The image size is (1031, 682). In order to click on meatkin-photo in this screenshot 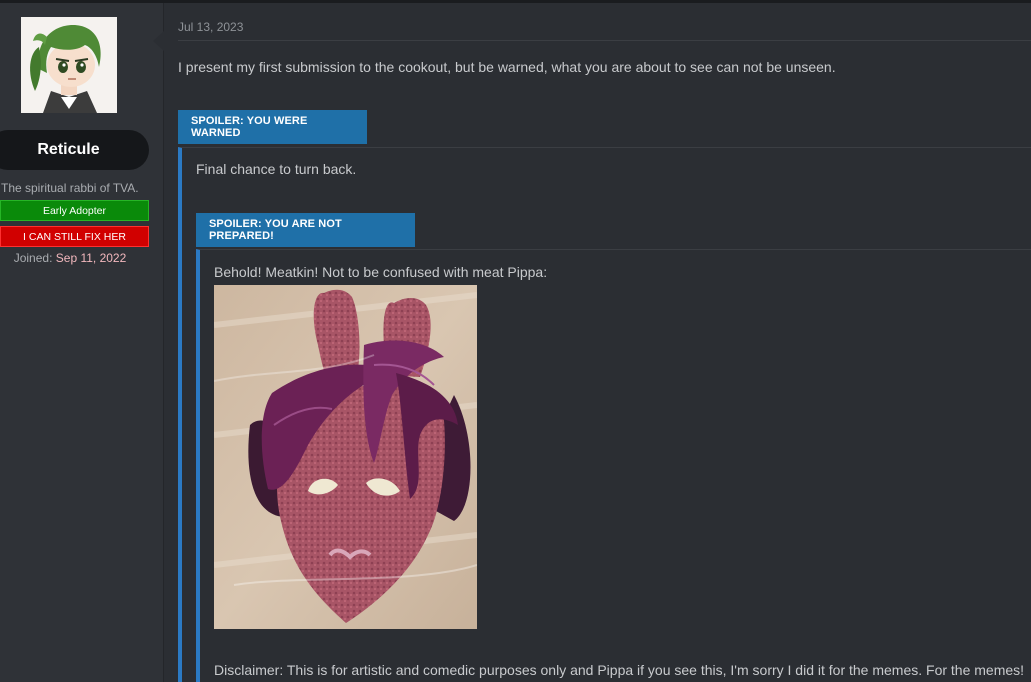, I will do `click(345, 457)`.